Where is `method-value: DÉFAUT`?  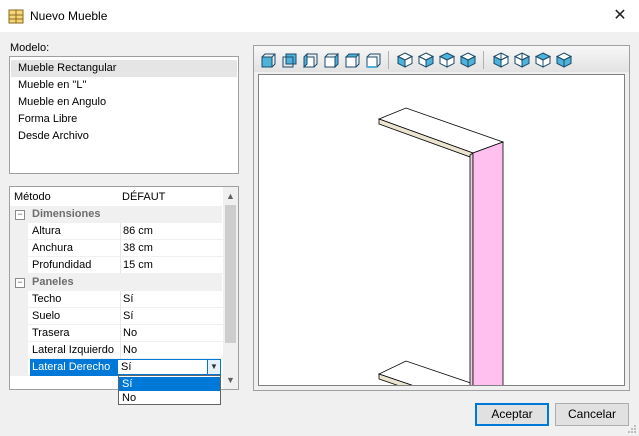
method-value: DÉFAUT is located at coordinates (142, 197).